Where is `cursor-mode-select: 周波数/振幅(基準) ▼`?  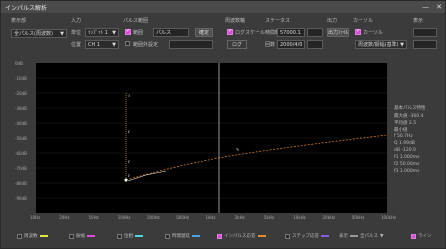 cursor-mode-select: 周波数/振幅(基準) ▼ is located at coordinates (381, 44).